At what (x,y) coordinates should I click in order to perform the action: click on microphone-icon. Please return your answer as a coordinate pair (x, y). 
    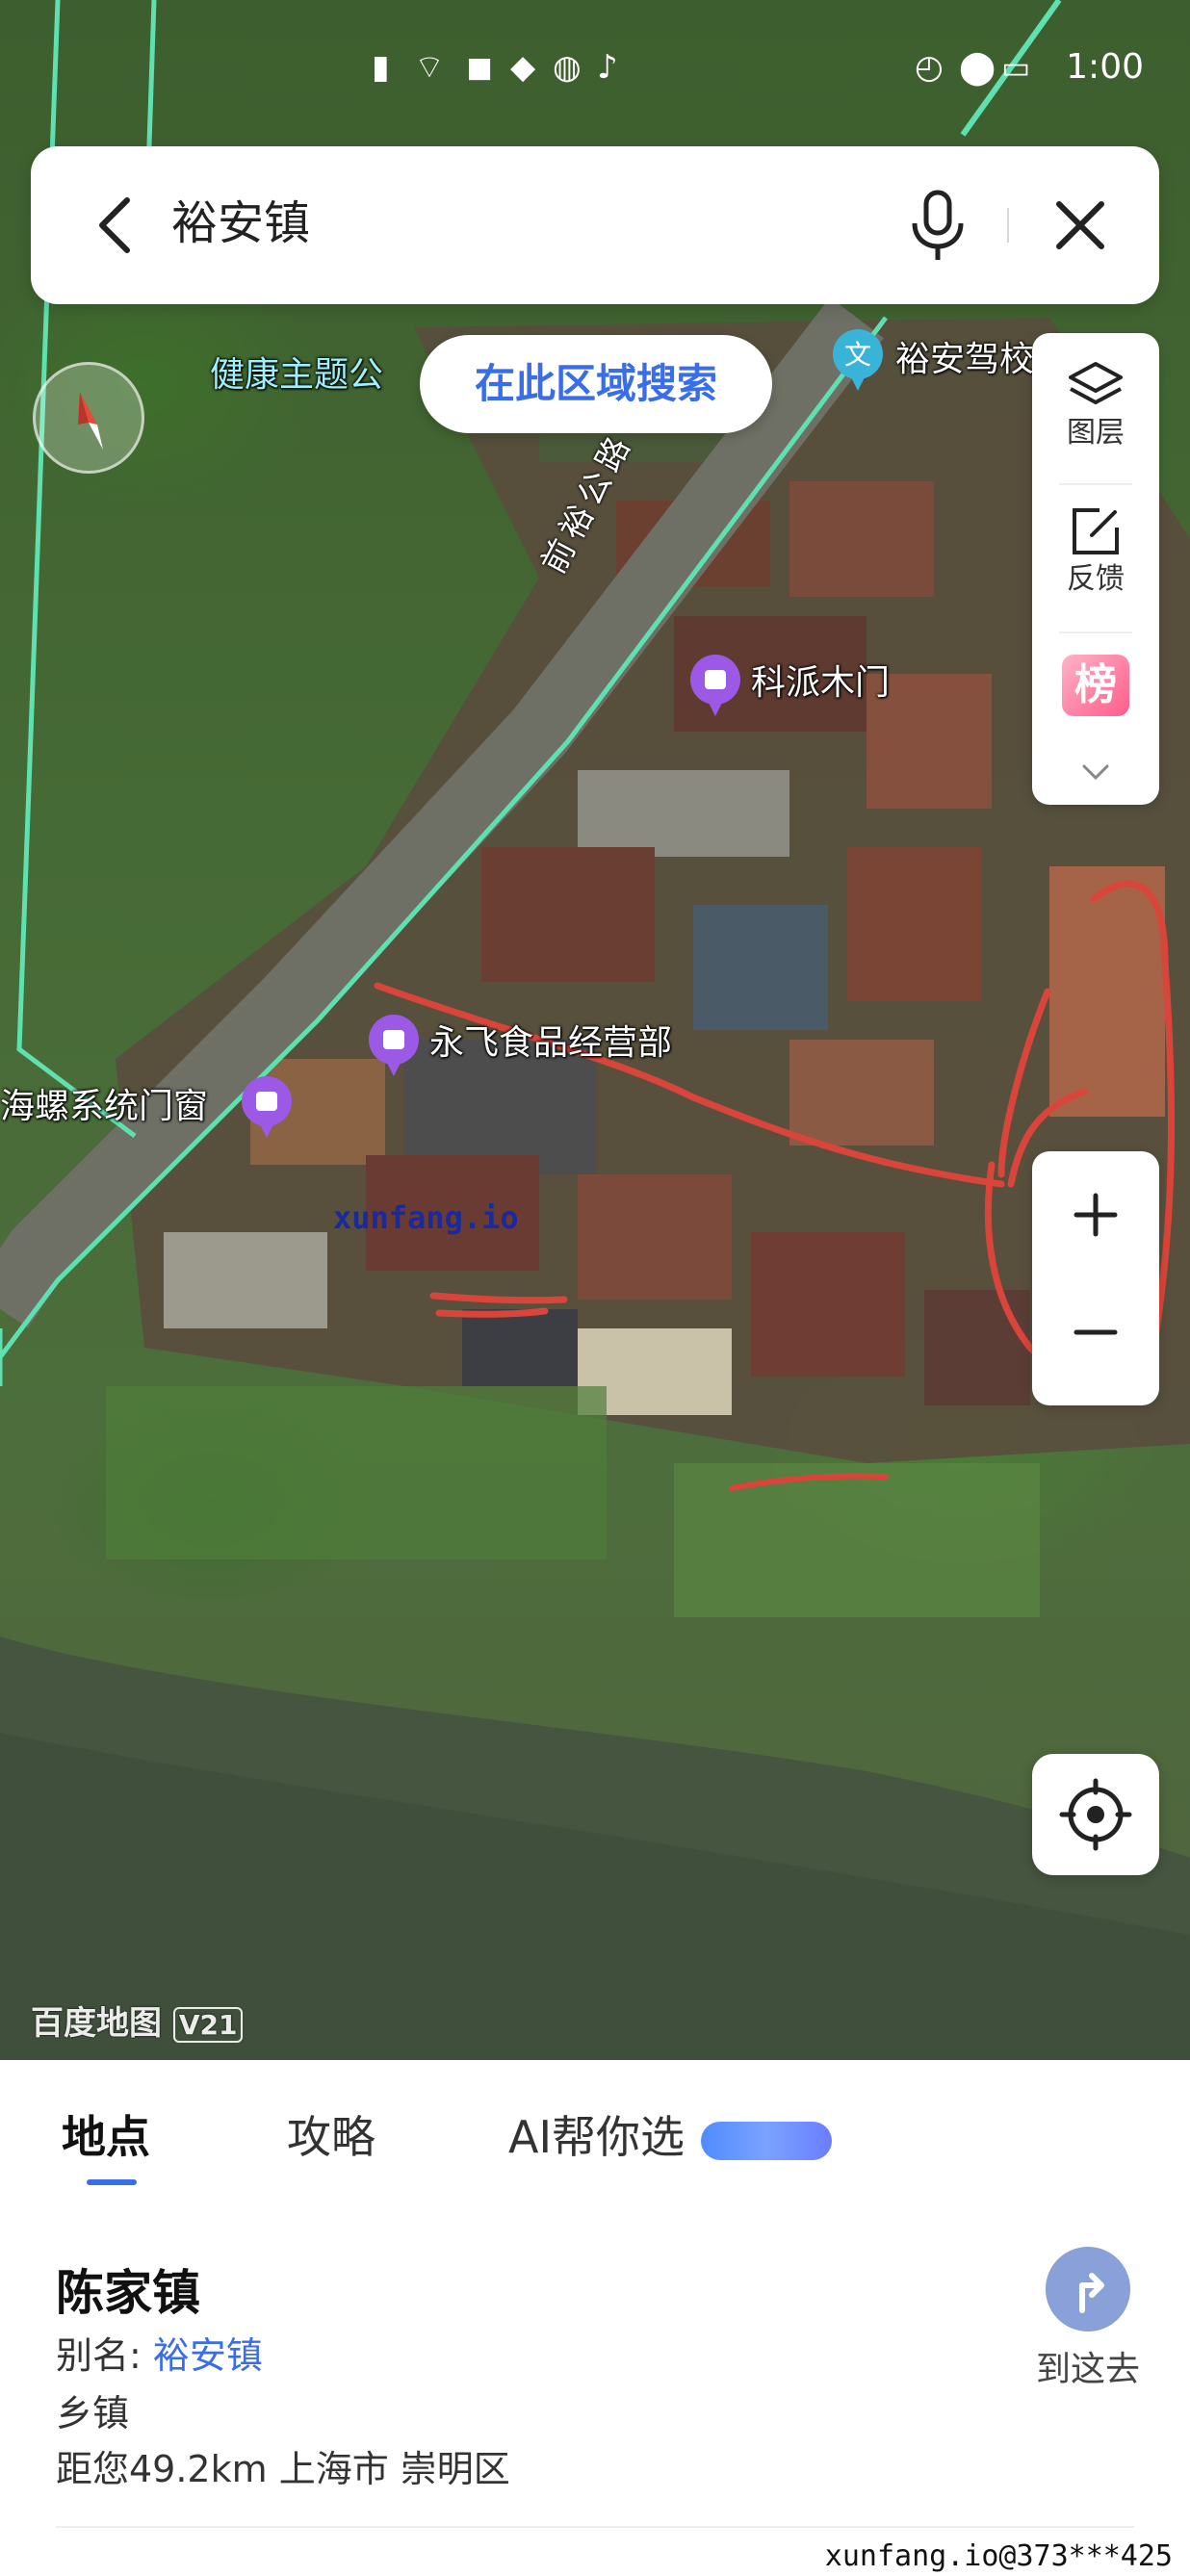
    Looking at the image, I should click on (938, 225).